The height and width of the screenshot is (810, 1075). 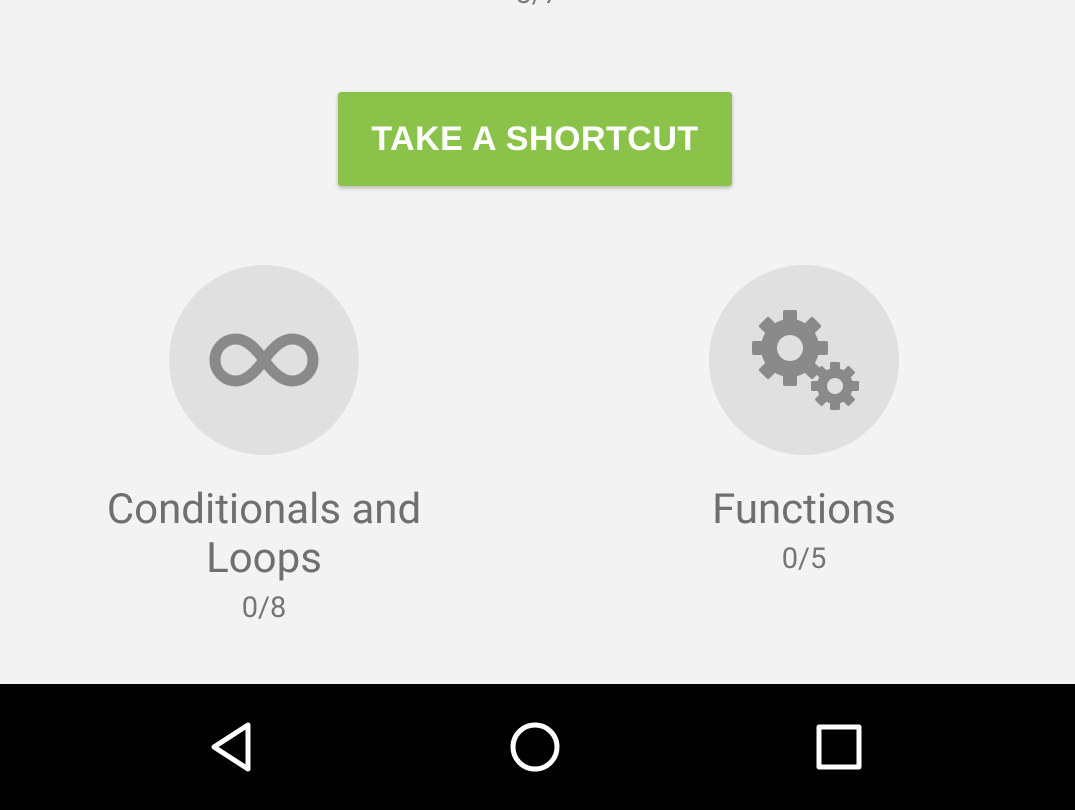 What do you see at coordinates (804, 559) in the screenshot?
I see `skill-progress: 0/5` at bounding box center [804, 559].